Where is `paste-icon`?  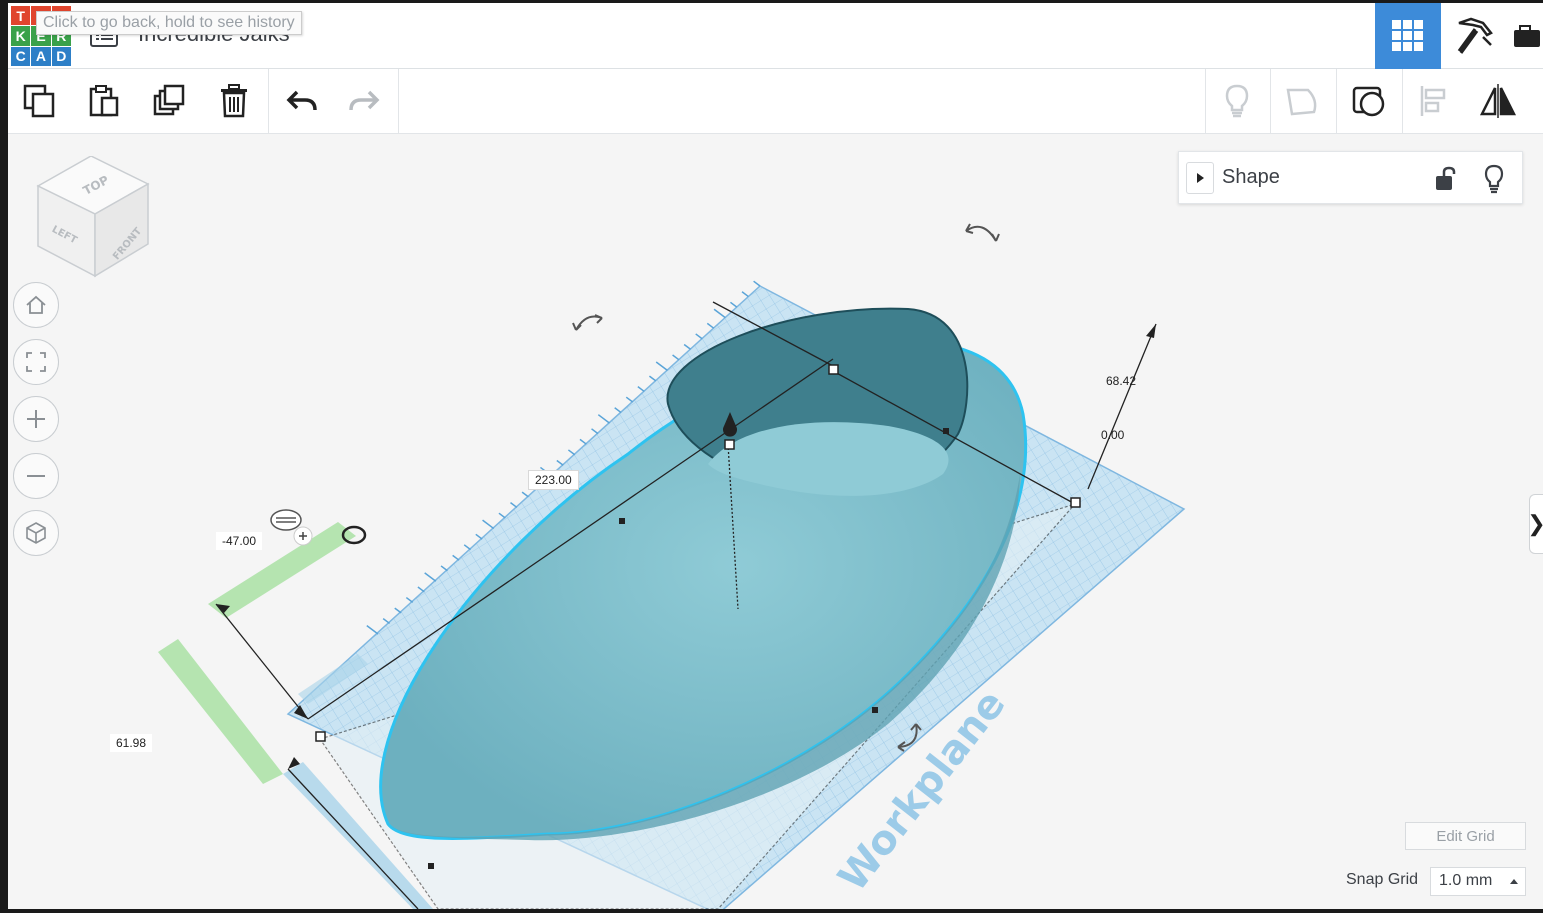
paste-icon is located at coordinates (104, 101).